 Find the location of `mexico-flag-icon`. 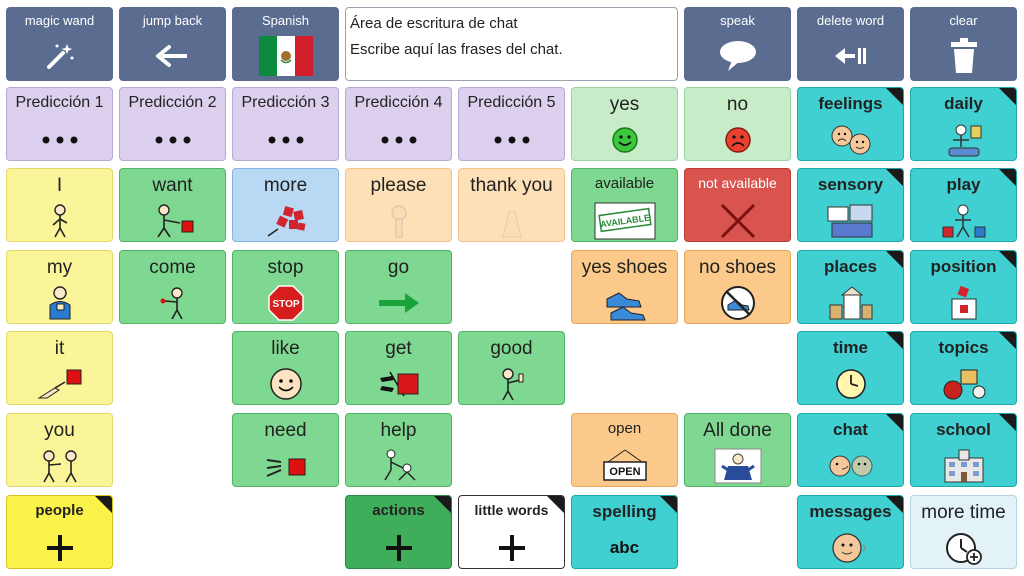

mexico-flag-icon is located at coordinates (285, 56).